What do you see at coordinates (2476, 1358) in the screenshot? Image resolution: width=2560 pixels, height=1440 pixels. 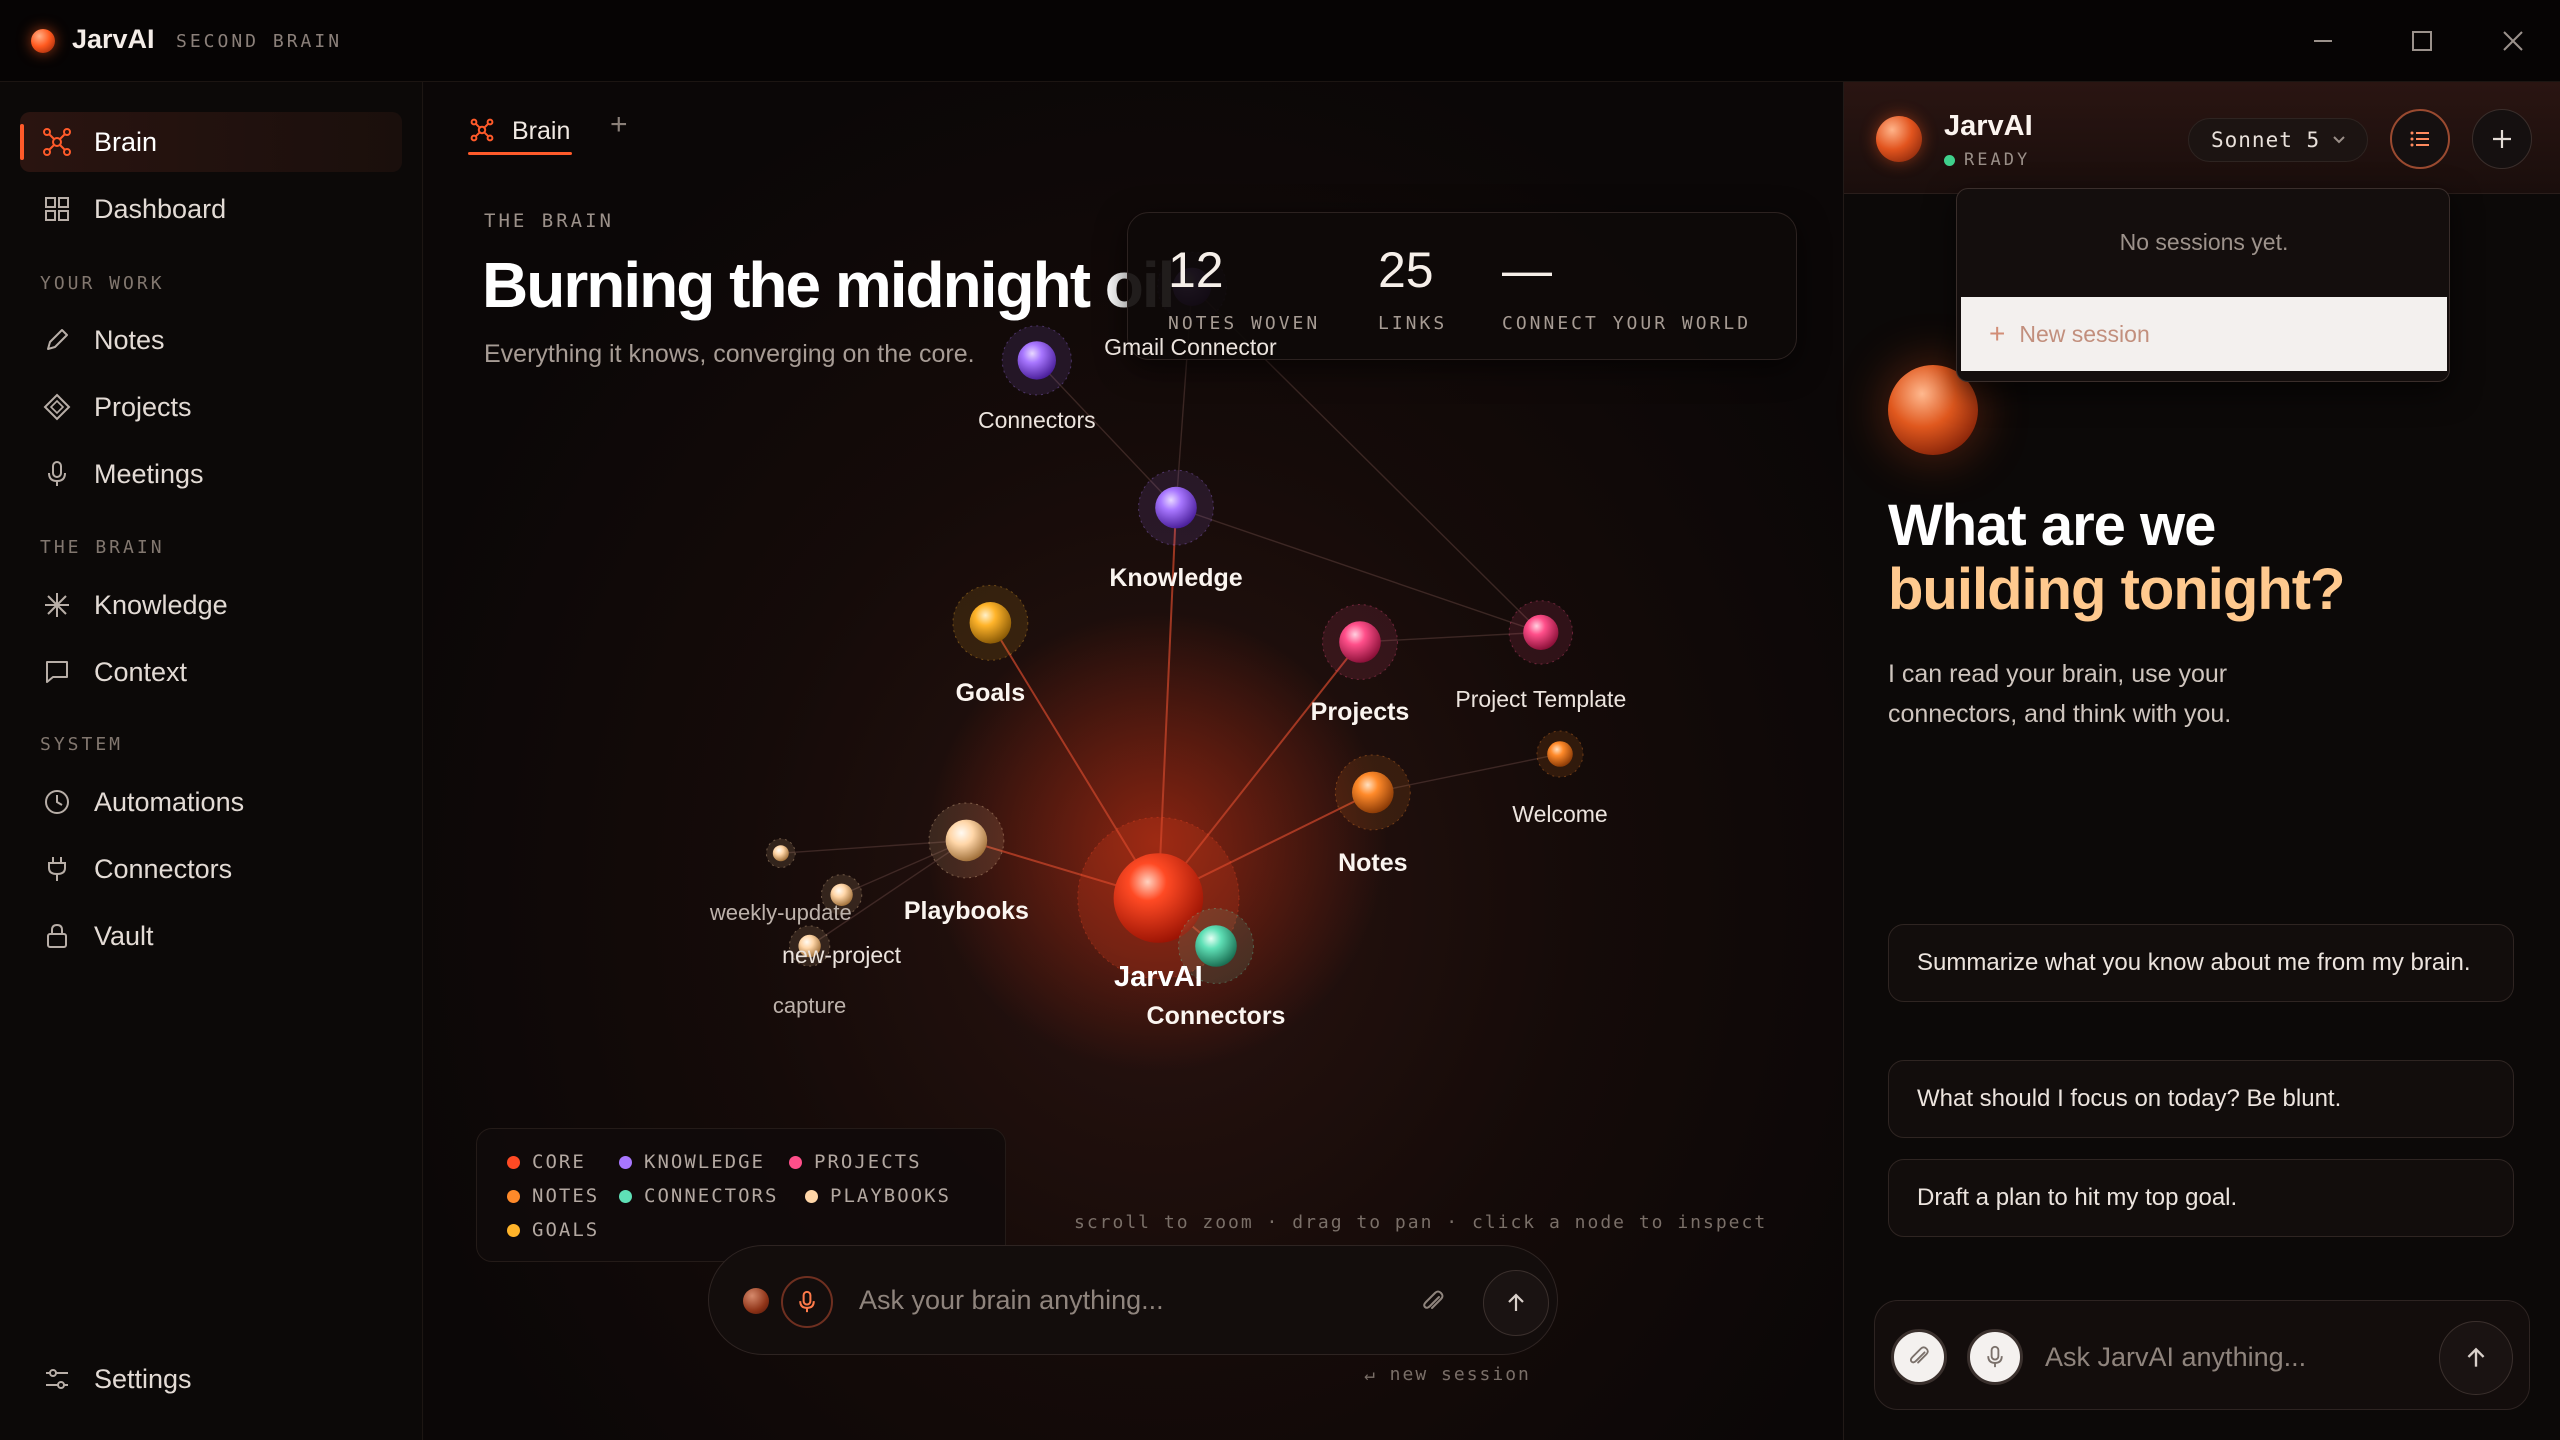 I see `assistant-send-button` at bounding box center [2476, 1358].